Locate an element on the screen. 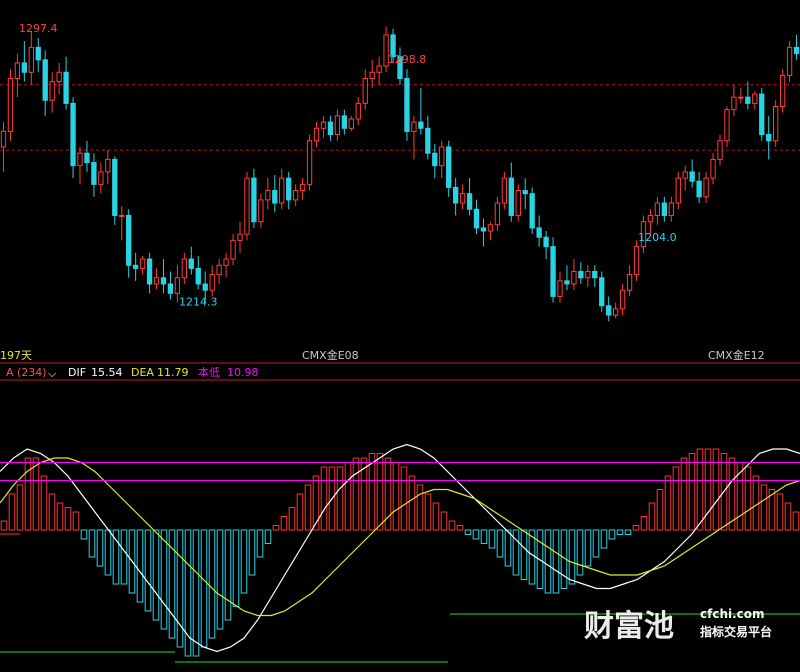 The width and height of the screenshot is (800, 672). dea-label: DEA is located at coordinates (142, 372).